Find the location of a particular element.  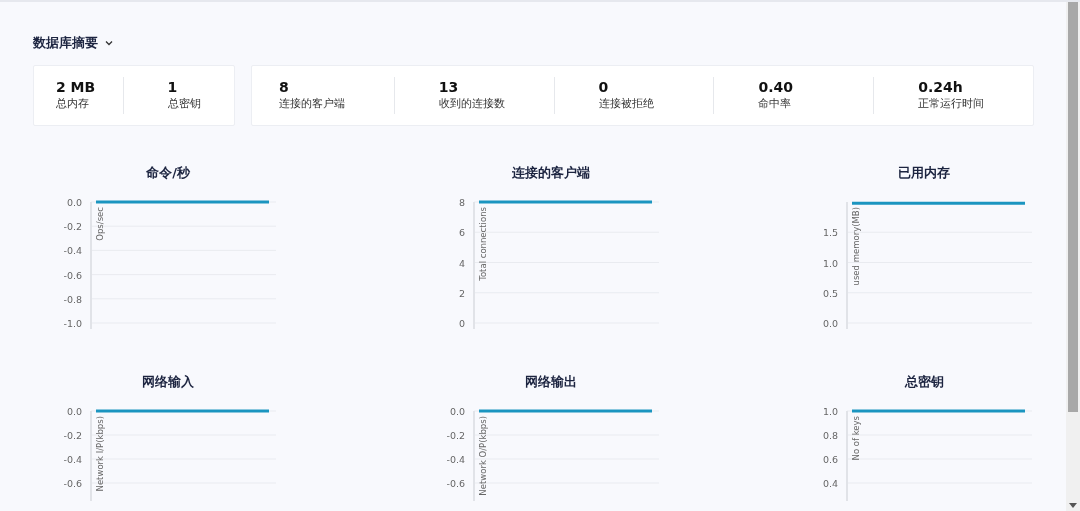

stat-value: 2 MB is located at coordinates (76, 87).